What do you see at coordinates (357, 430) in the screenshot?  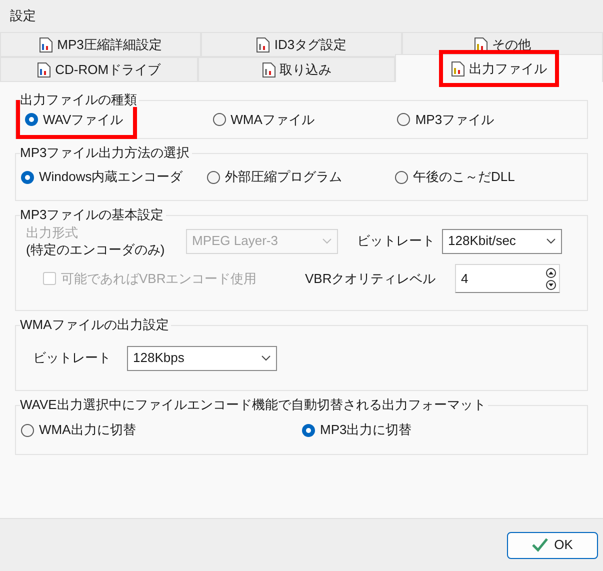 I see `radio-button: MP3出力に切替` at bounding box center [357, 430].